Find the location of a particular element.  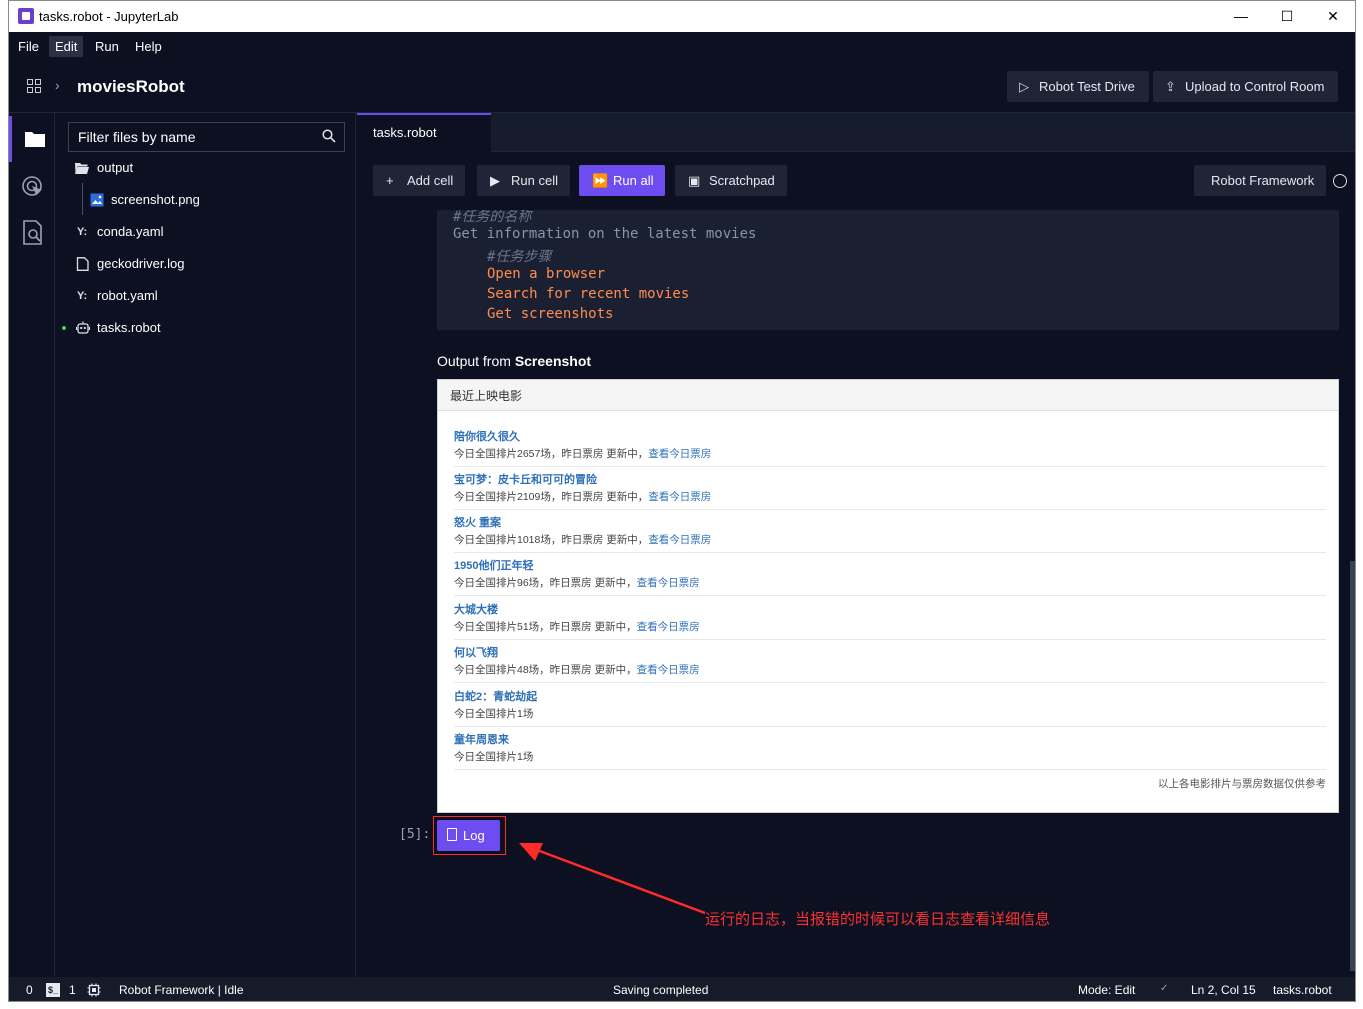

movie-item: 1950他们正年轻 今日全国排片96场，昨日票房 更新中，查看今日票房 is located at coordinates (890, 574).